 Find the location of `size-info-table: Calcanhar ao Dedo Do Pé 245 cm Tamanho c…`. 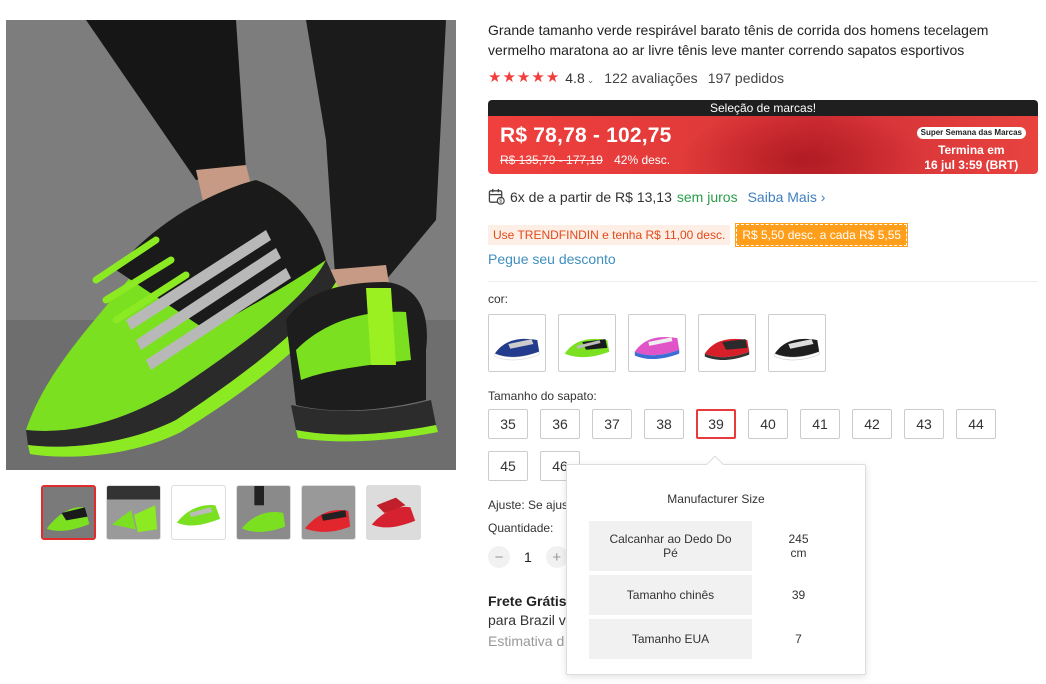

size-info-table: Calcanhar ao Dedo Do Pé 245 cm Tamanho c… is located at coordinates (717, 590).